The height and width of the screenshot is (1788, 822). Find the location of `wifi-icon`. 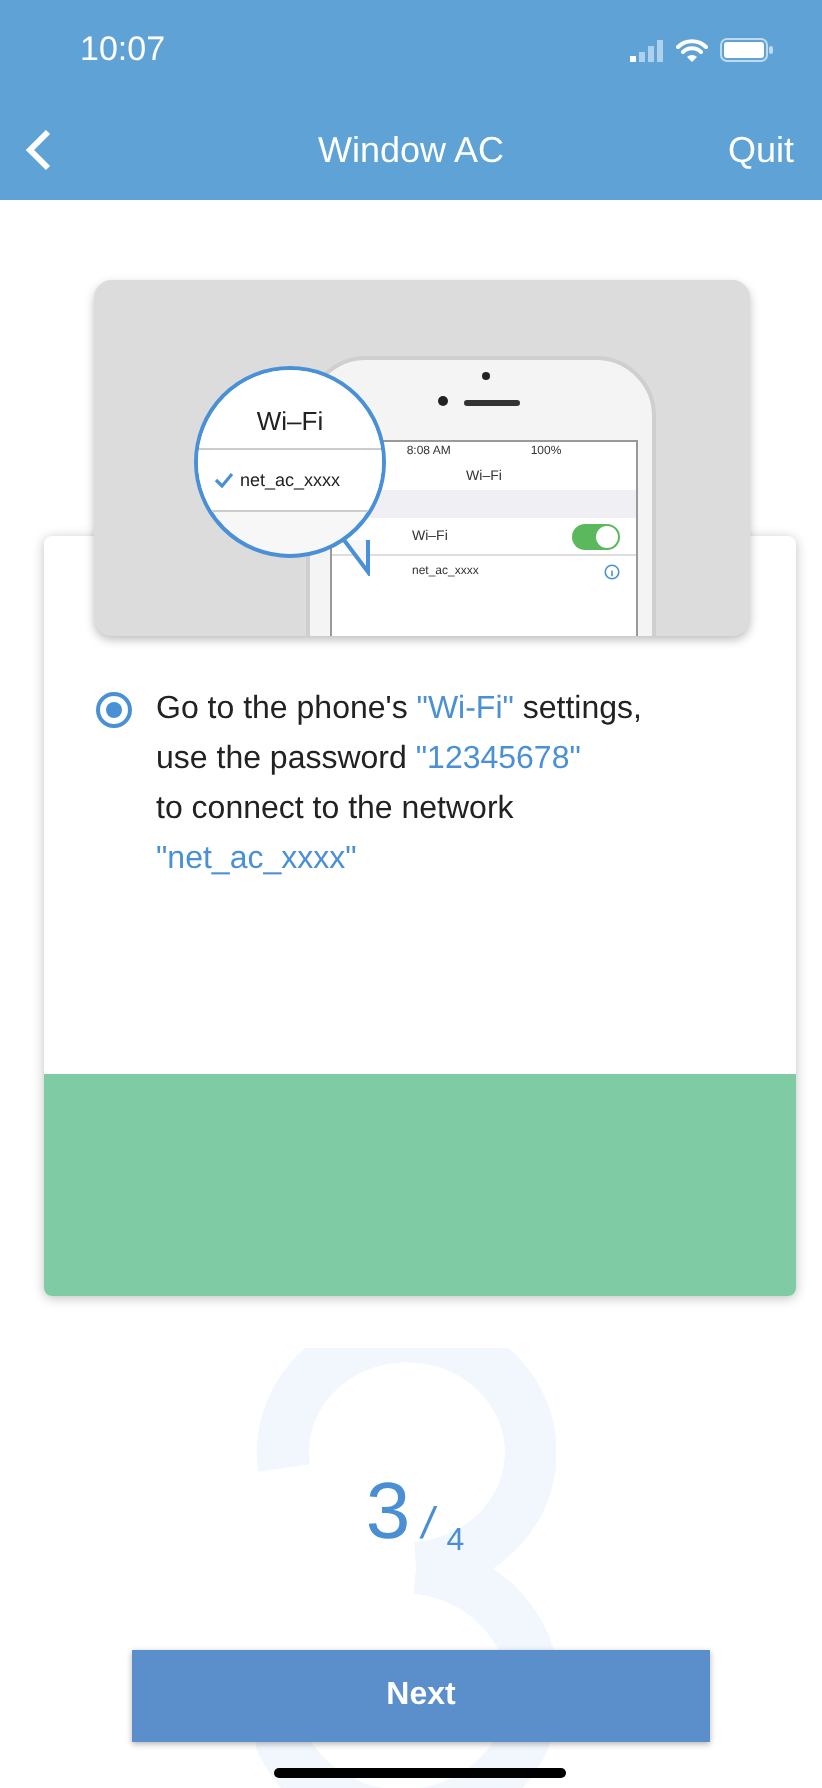

wifi-icon is located at coordinates (692, 50).